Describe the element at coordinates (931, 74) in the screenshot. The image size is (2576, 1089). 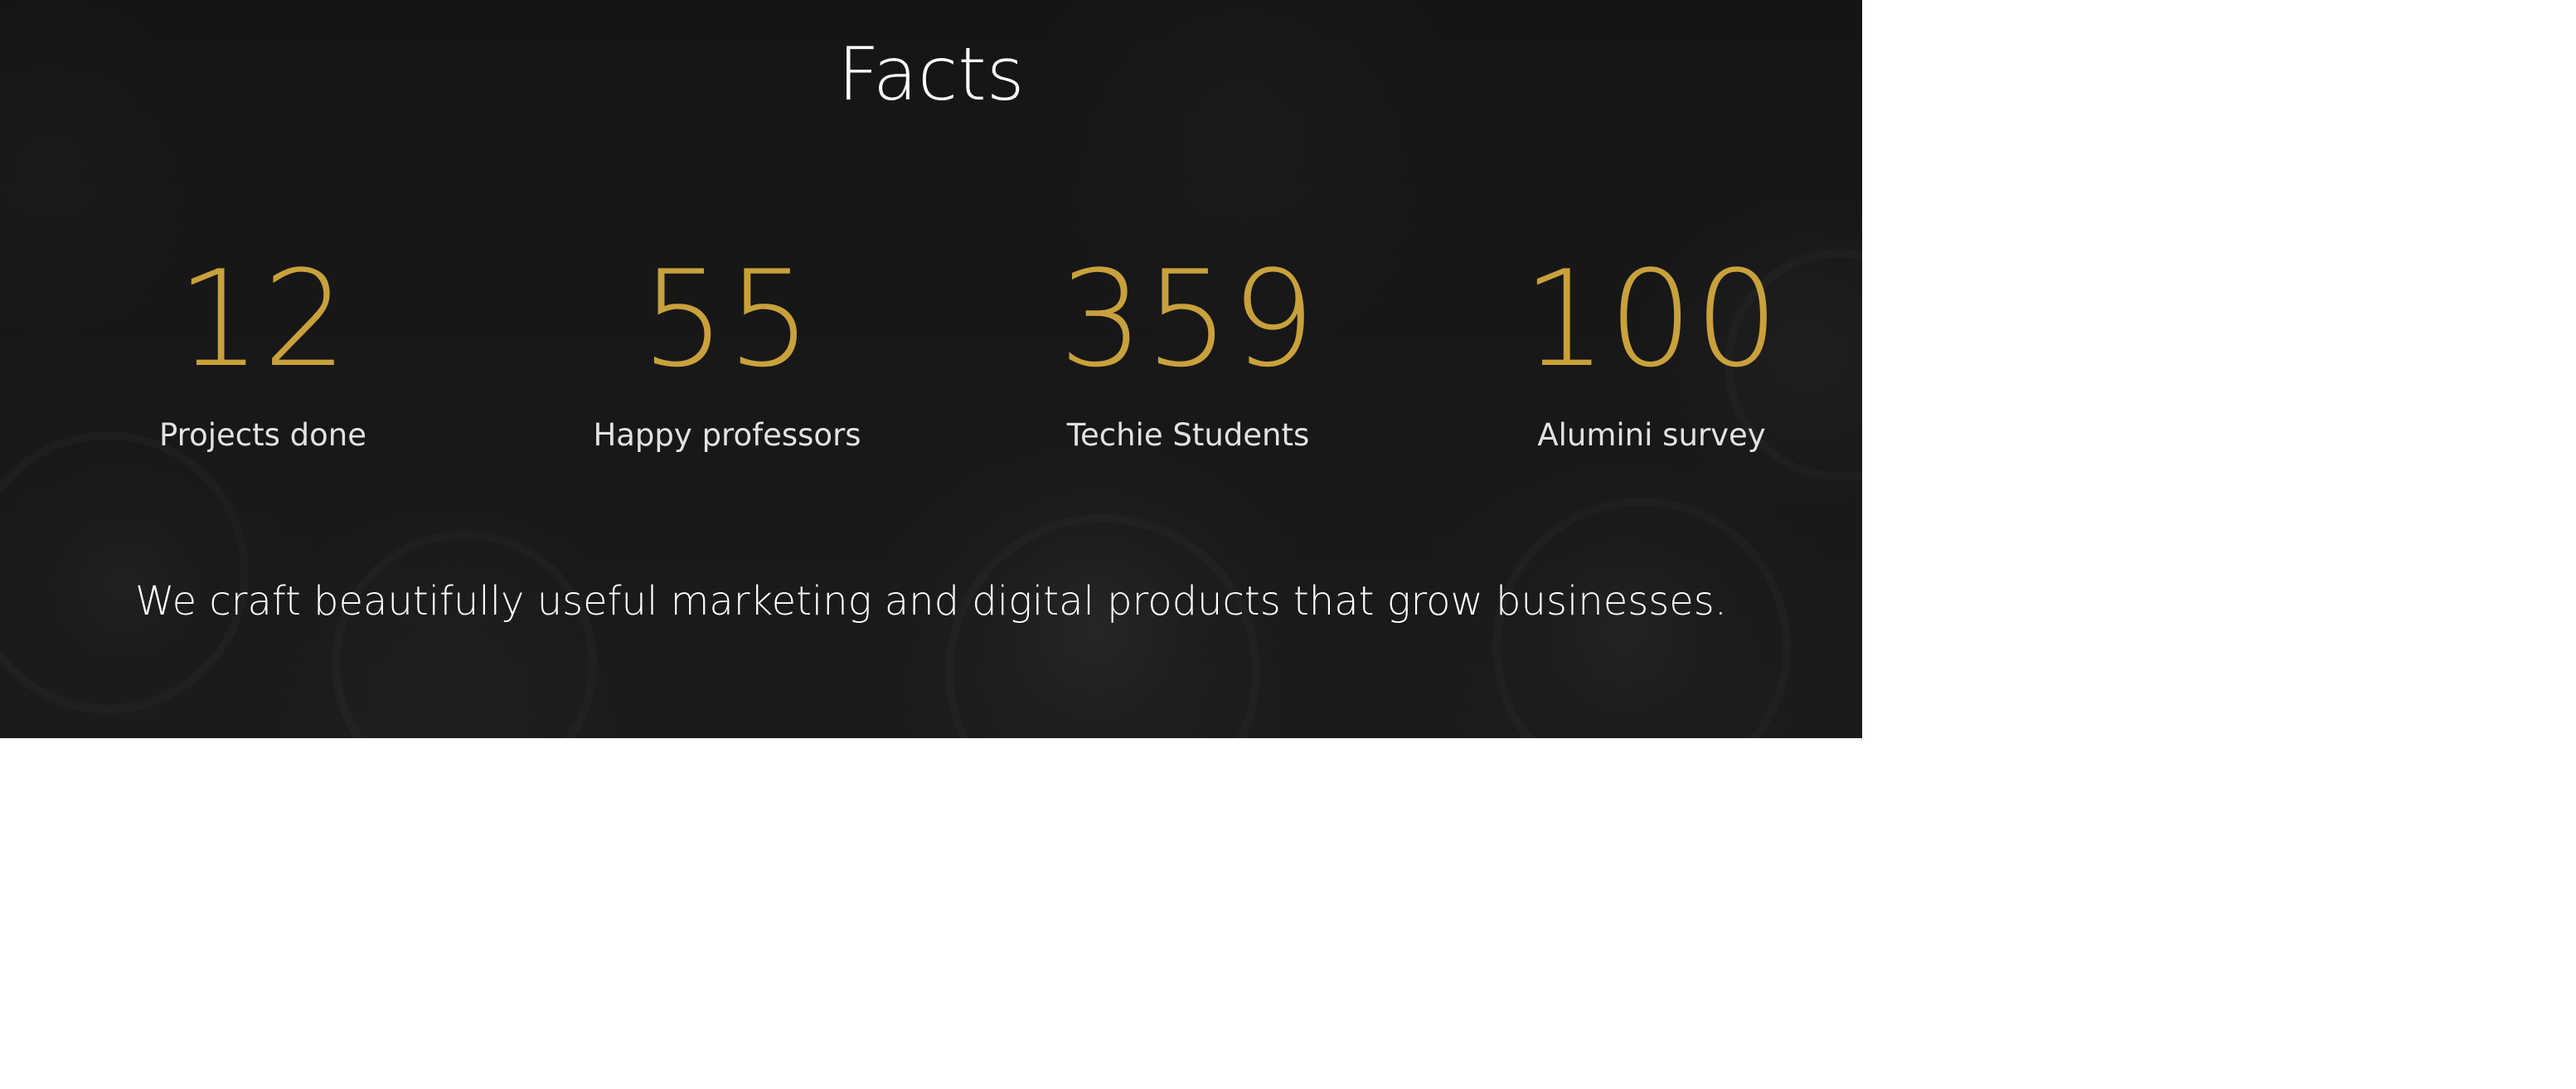
I see `section-title: Facts` at that location.